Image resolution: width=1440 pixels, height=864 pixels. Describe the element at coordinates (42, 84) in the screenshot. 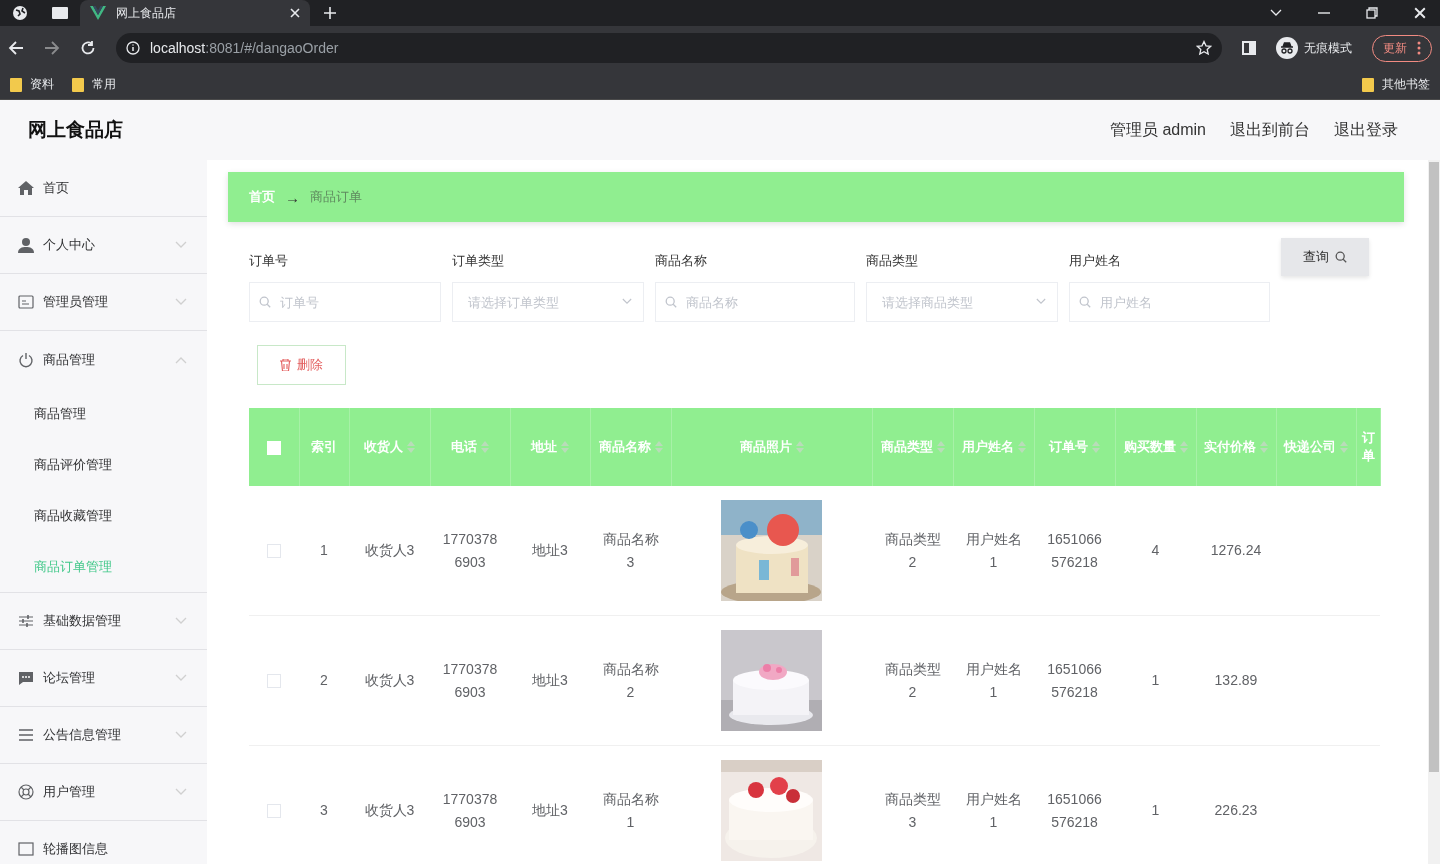

I see `bookmark-link: 资料` at that location.